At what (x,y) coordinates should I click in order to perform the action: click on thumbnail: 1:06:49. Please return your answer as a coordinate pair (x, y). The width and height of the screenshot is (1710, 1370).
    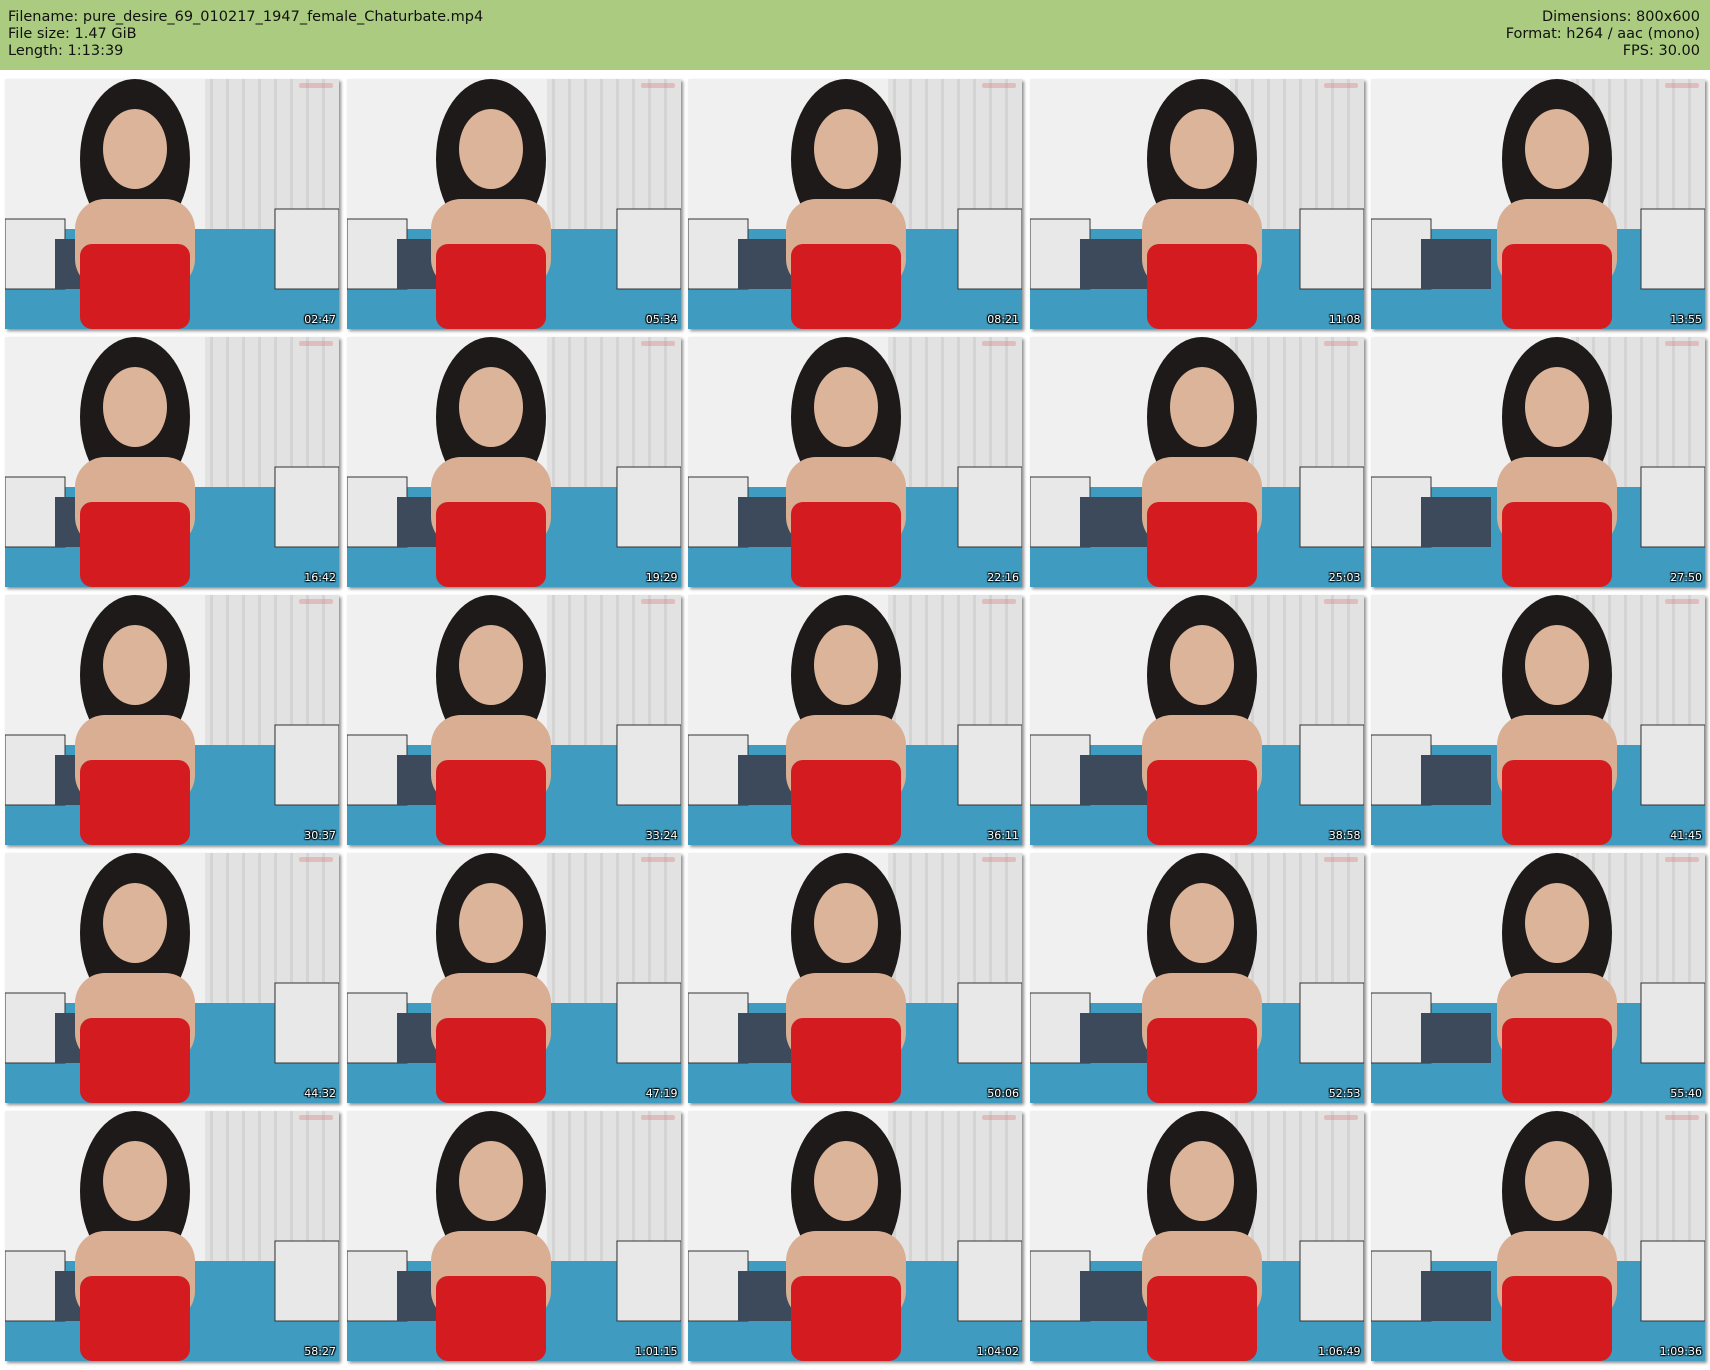
    Looking at the image, I should click on (1196, 1236).